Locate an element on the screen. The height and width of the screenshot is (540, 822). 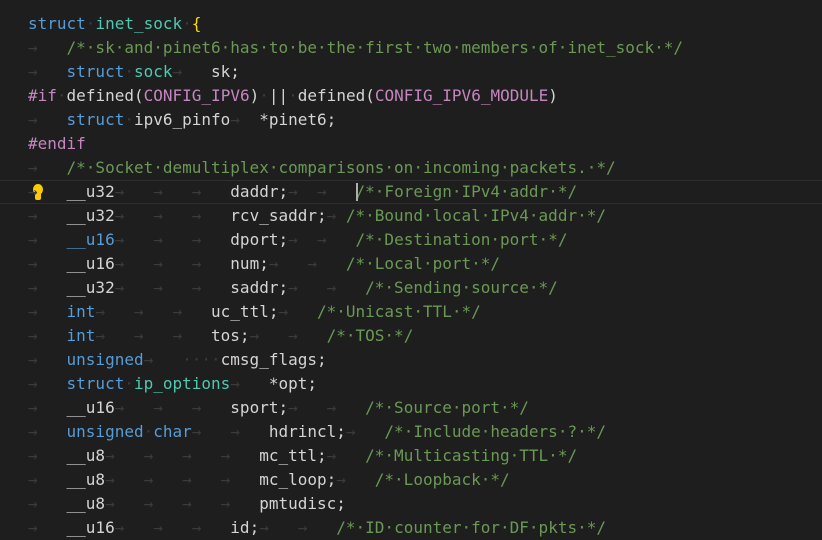
code-line: → __u8→ → → → mc_loop;→ /*·Loopback·*/ is located at coordinates (411, 480).